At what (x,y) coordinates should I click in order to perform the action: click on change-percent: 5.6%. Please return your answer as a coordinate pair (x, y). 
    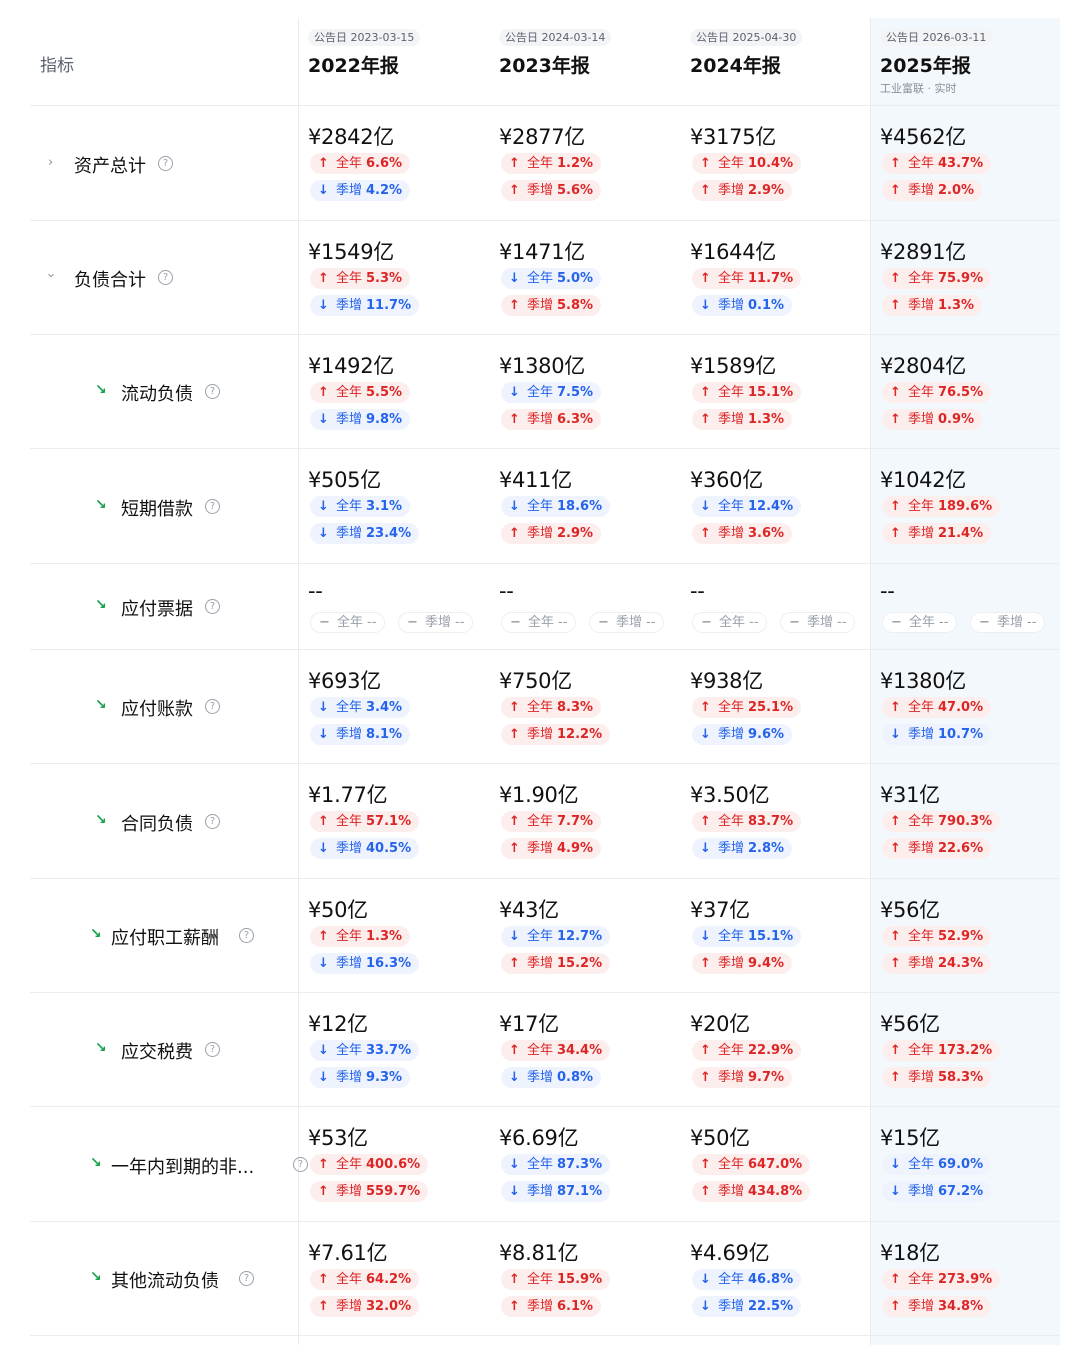
    Looking at the image, I should click on (575, 190).